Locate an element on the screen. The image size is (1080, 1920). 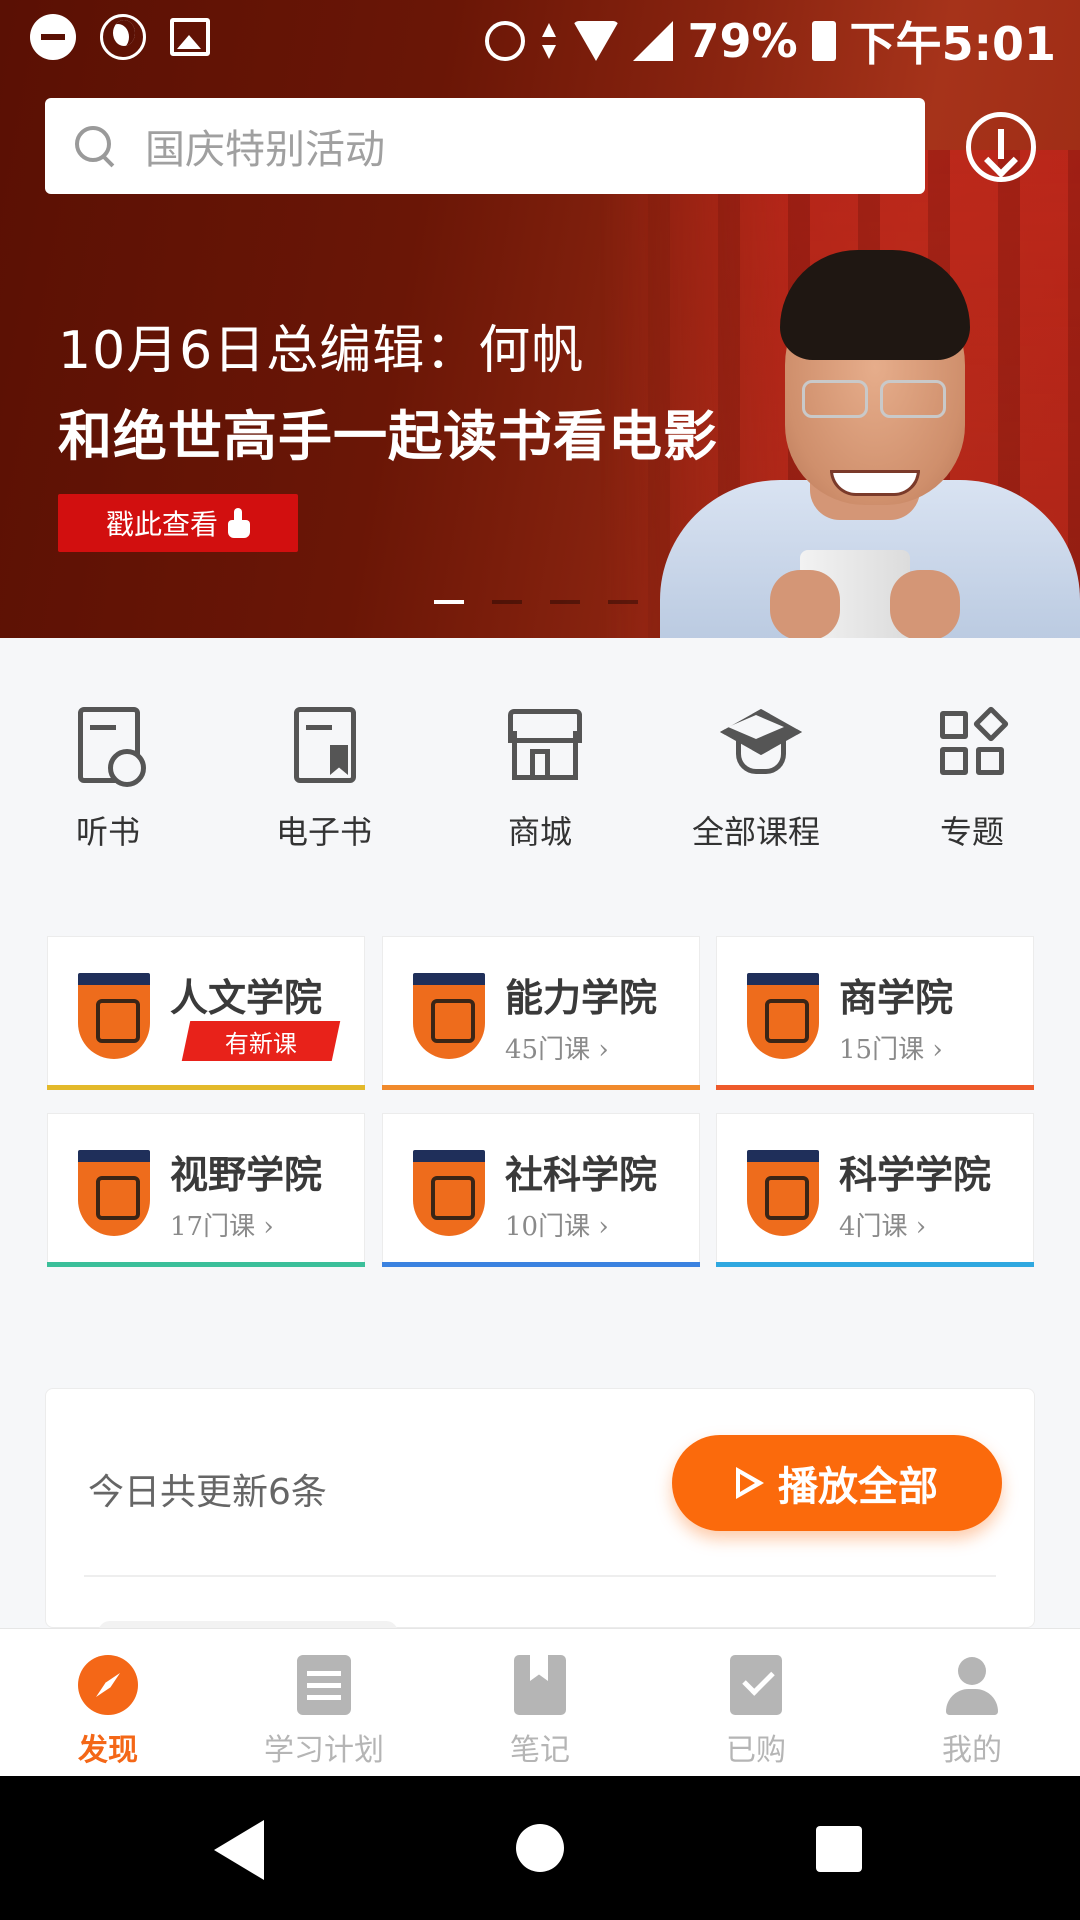
tap-hand-icon is located at coordinates (239, 523).